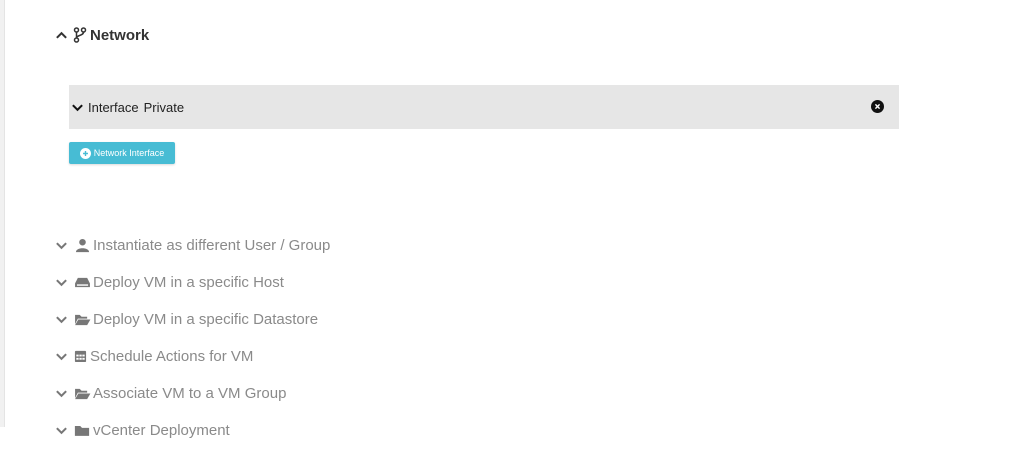  Describe the element at coordinates (206, 319) in the screenshot. I see `advanced-item-label: Deploy VM in a specific Datastore` at that location.